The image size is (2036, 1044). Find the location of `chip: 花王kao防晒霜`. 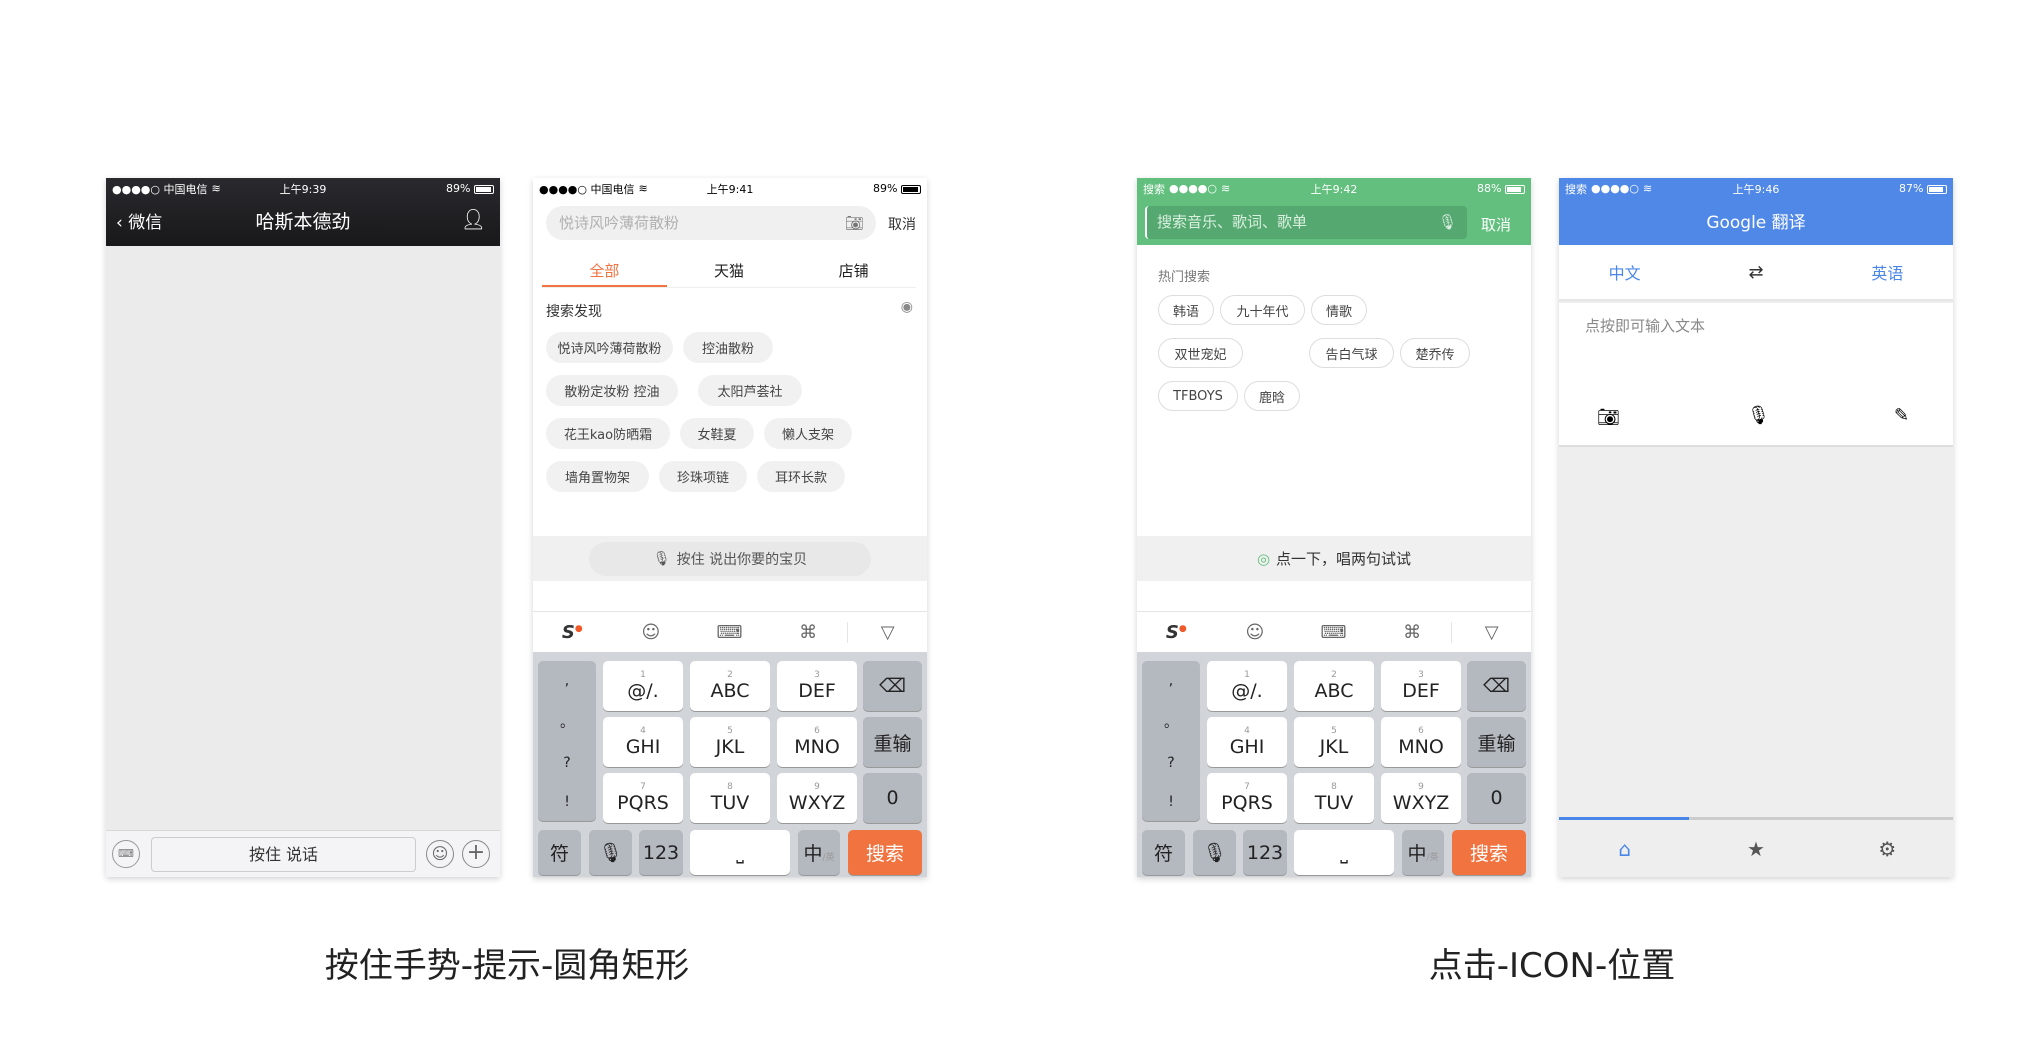

chip: 花王kao防晒霜 is located at coordinates (608, 433).